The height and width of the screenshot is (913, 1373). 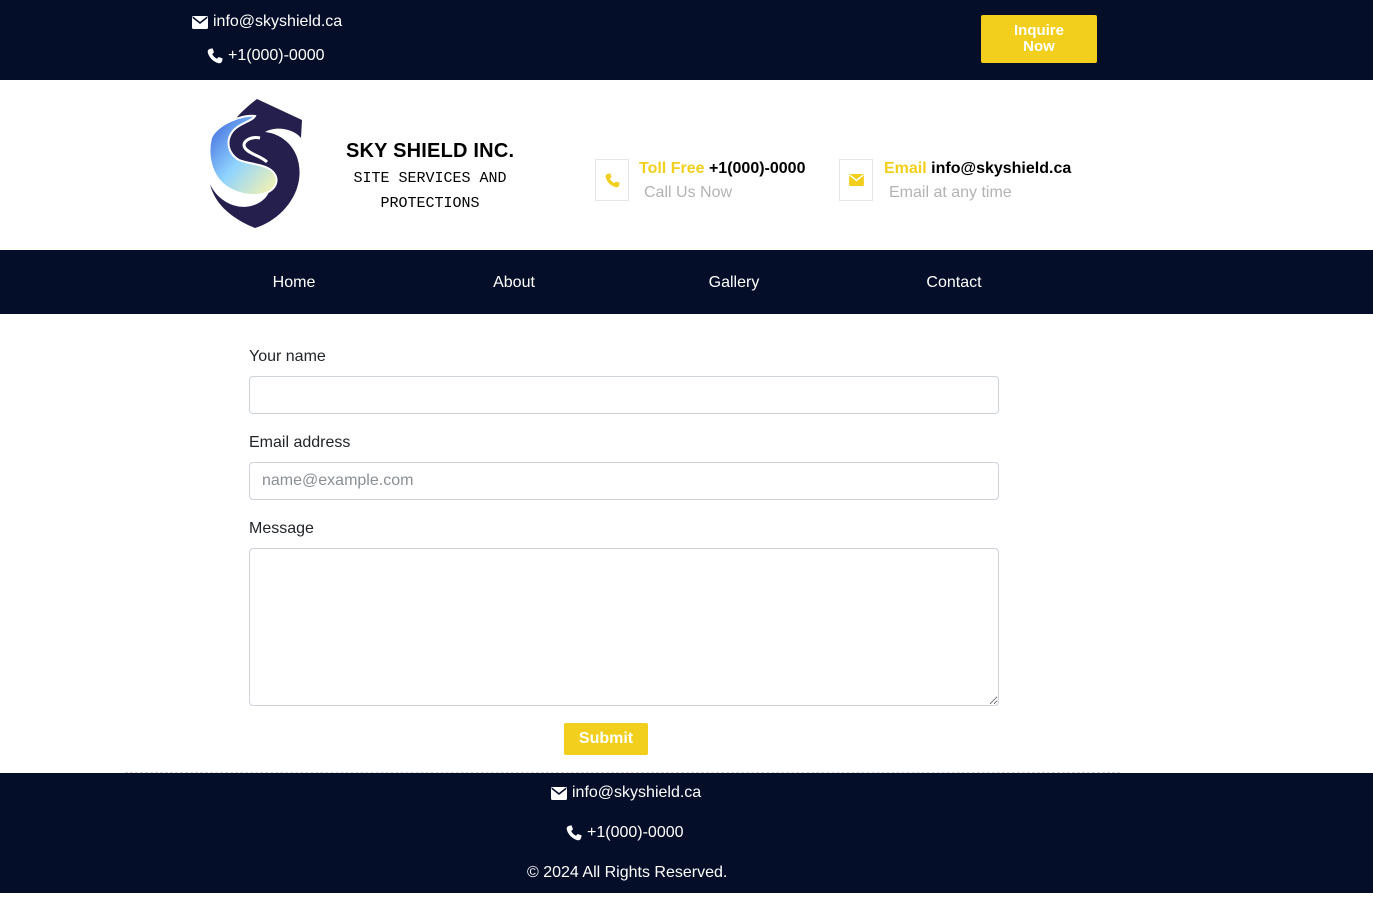 I want to click on email-address: info@skyshield.ca, so click(x=1001, y=168).